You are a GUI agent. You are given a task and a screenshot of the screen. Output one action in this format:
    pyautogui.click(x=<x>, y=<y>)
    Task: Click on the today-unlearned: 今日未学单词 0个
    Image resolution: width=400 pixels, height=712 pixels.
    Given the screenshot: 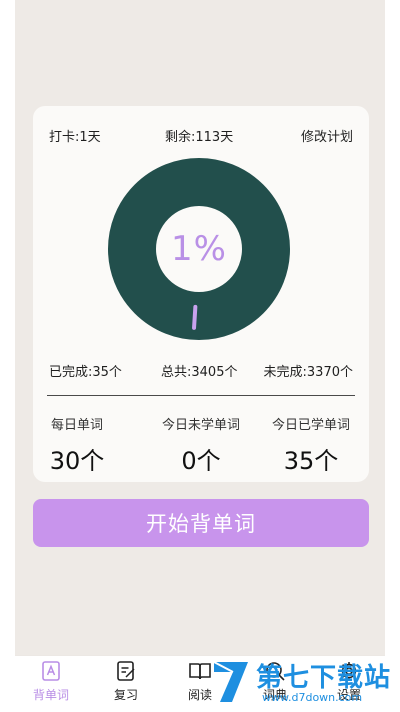 What is the action you would take?
    pyautogui.click(x=201, y=445)
    